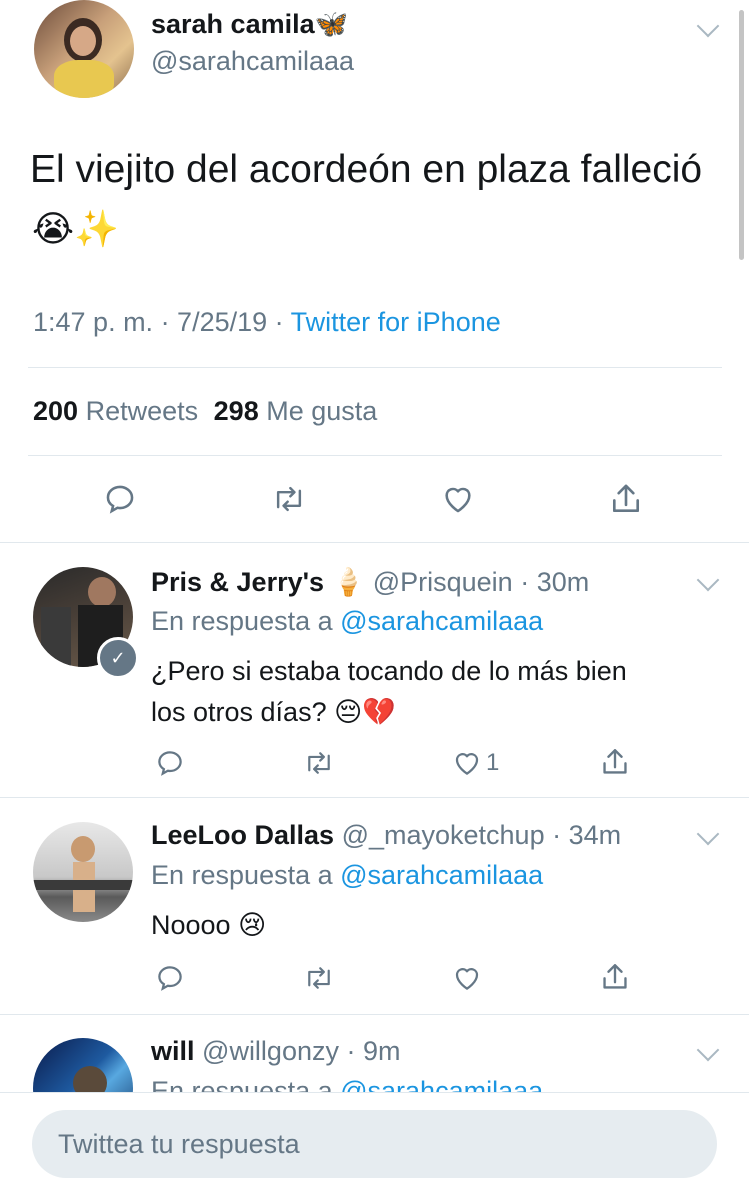 The height and width of the screenshot is (1200, 749). Describe the element at coordinates (321, 411) in the screenshot. I see `likes-label: Me gusta` at that location.